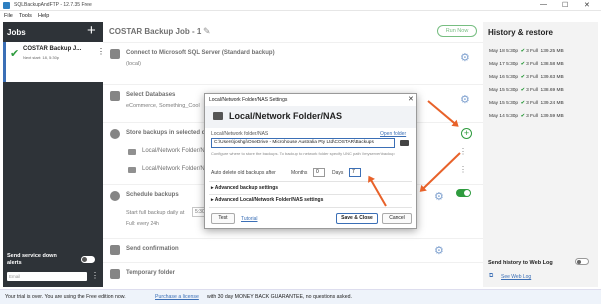 Image resolution: width=601 pixels, height=304 pixels. What do you see at coordinates (526, 64) in the screenshot?
I see `history-row: May 17 5:30p ✔ 3 Full 138.58 MB` at bounding box center [526, 64].